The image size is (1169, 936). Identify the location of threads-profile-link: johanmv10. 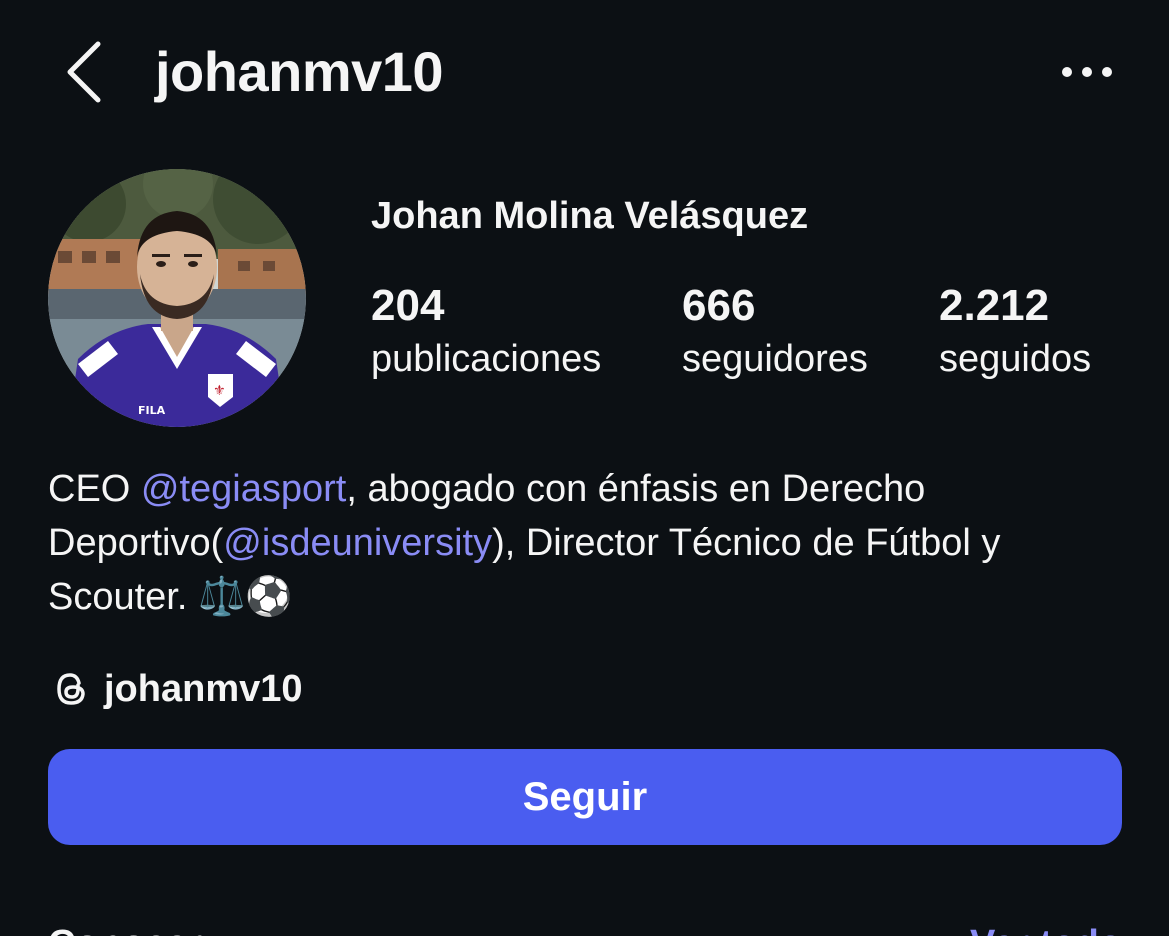
(175, 689).